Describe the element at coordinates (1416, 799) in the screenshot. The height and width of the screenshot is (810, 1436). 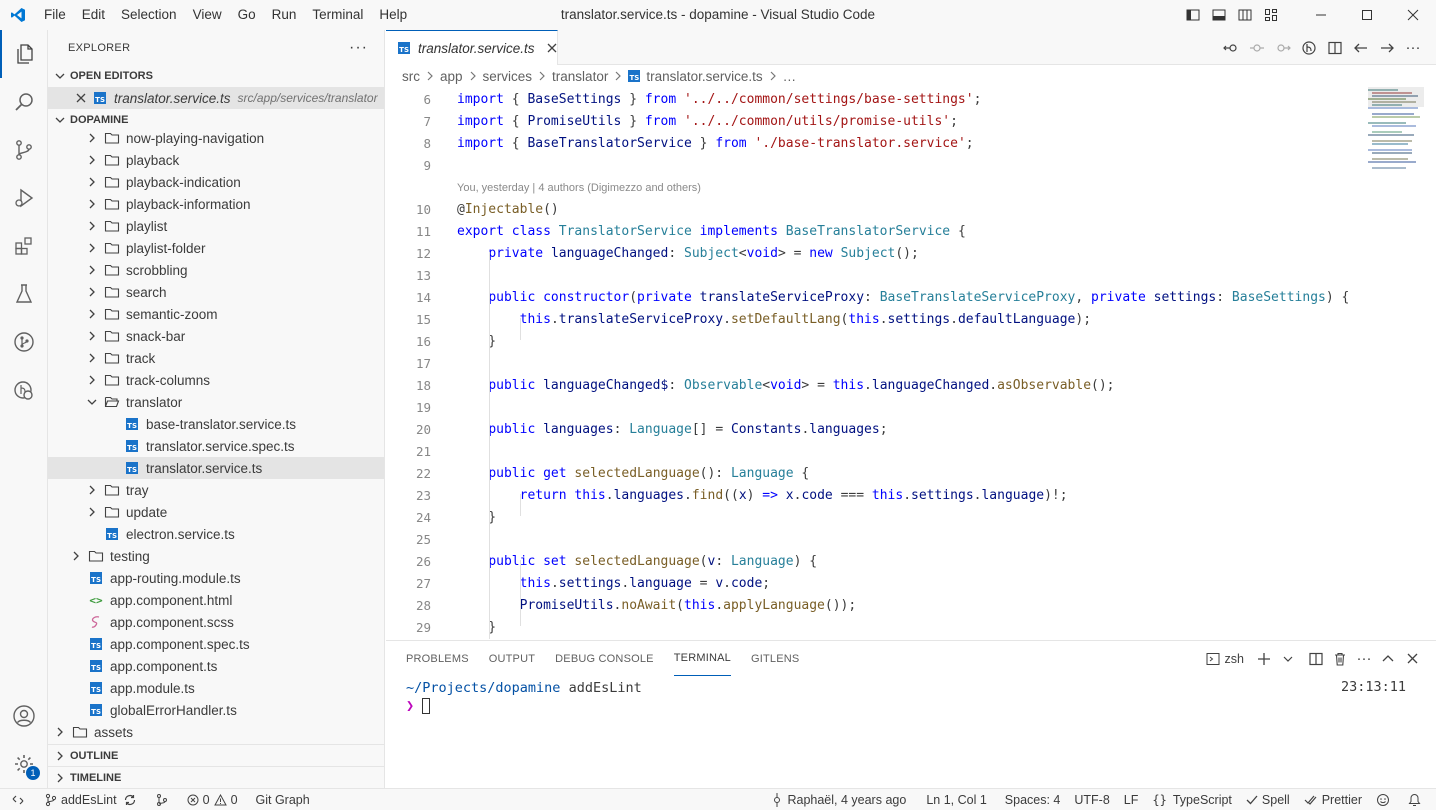
I see `notifications-bell-icon` at that location.